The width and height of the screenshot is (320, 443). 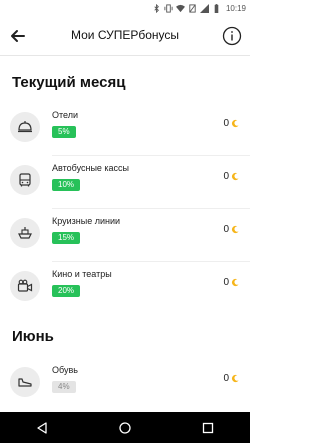 I want to click on nav-recents-icon, so click(x=208, y=428).